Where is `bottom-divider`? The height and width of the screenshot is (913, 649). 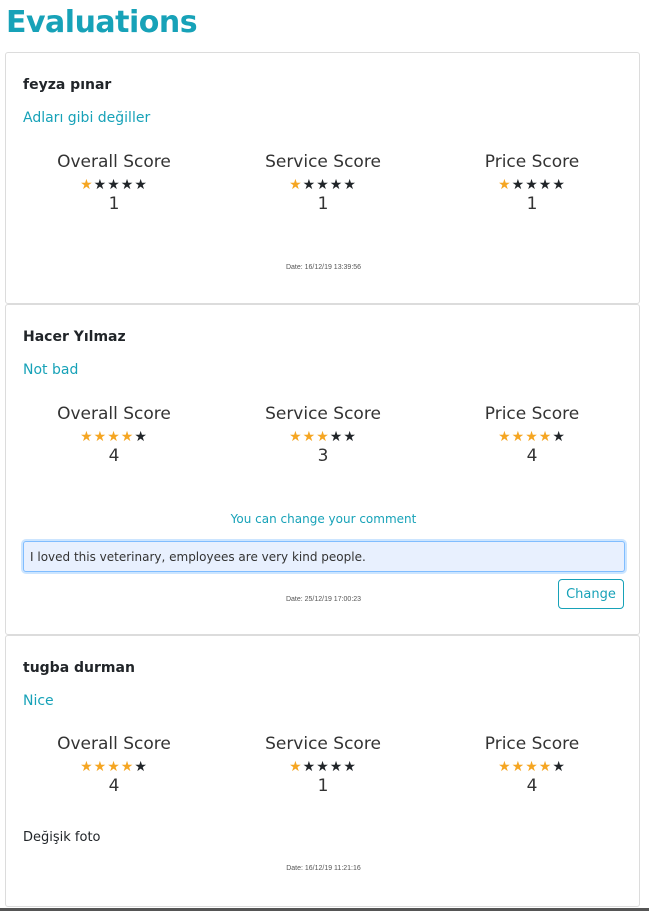
bottom-divider is located at coordinates (324, 909).